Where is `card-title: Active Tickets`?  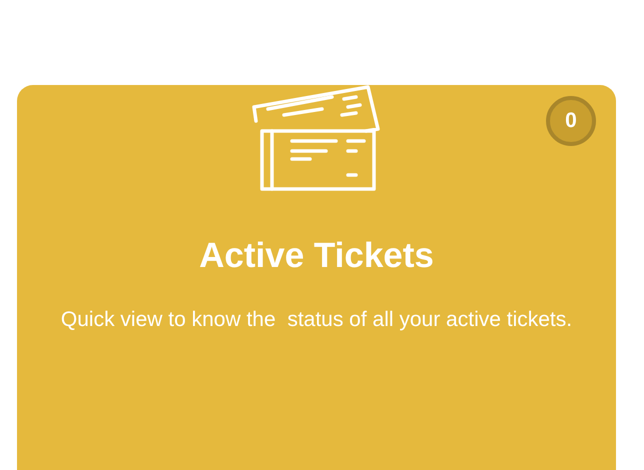
card-title: Active Tickets is located at coordinates (316, 256).